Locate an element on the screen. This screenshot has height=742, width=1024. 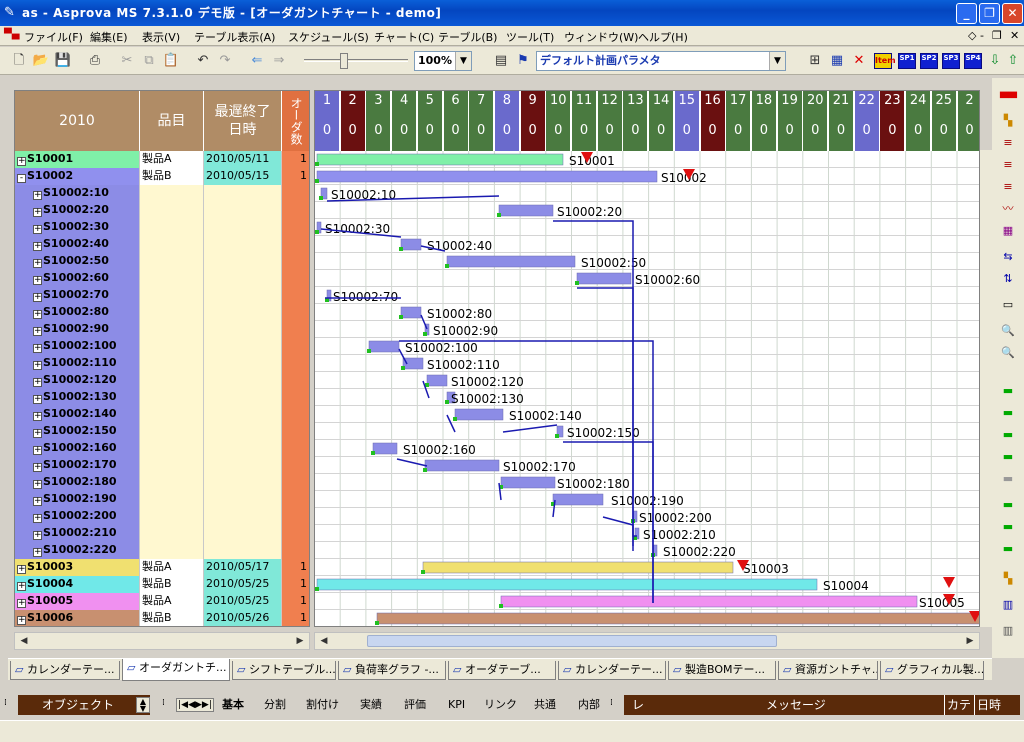
order-code-cell: +S10005 is located at coordinates (77, 601).